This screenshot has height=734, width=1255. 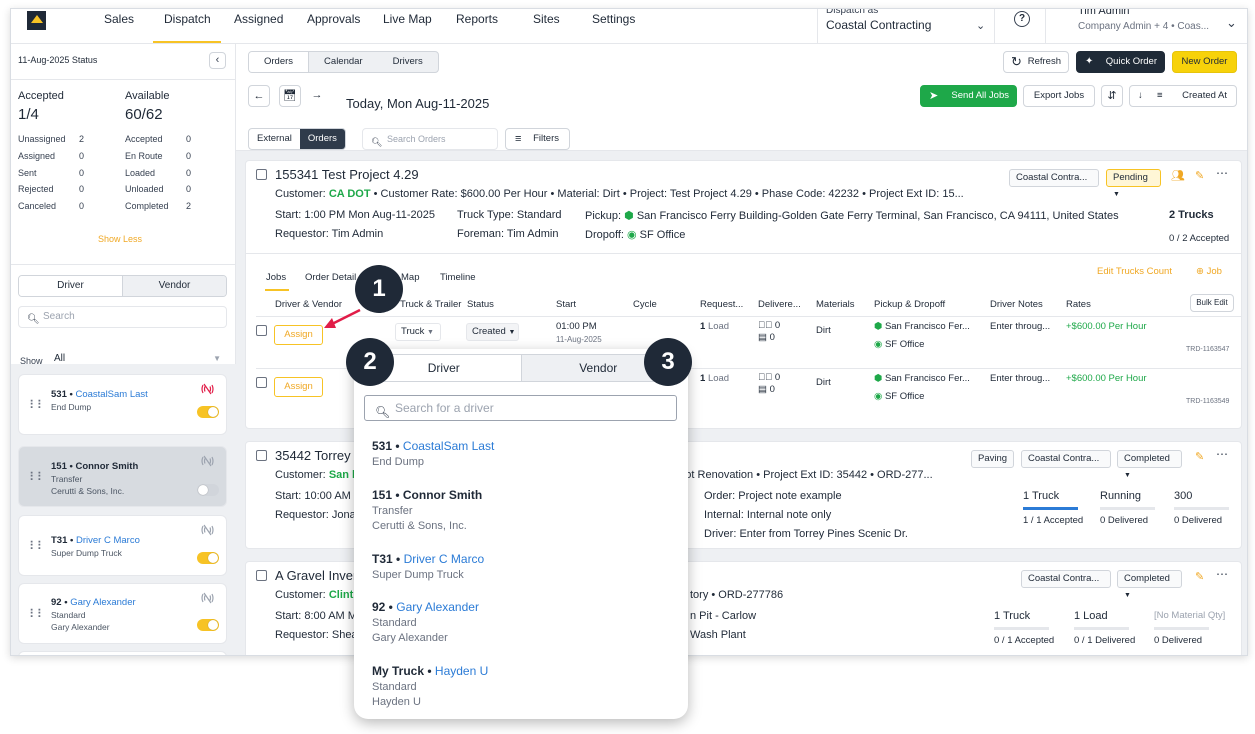 I want to click on nav-settings: Settings, so click(x=613, y=19).